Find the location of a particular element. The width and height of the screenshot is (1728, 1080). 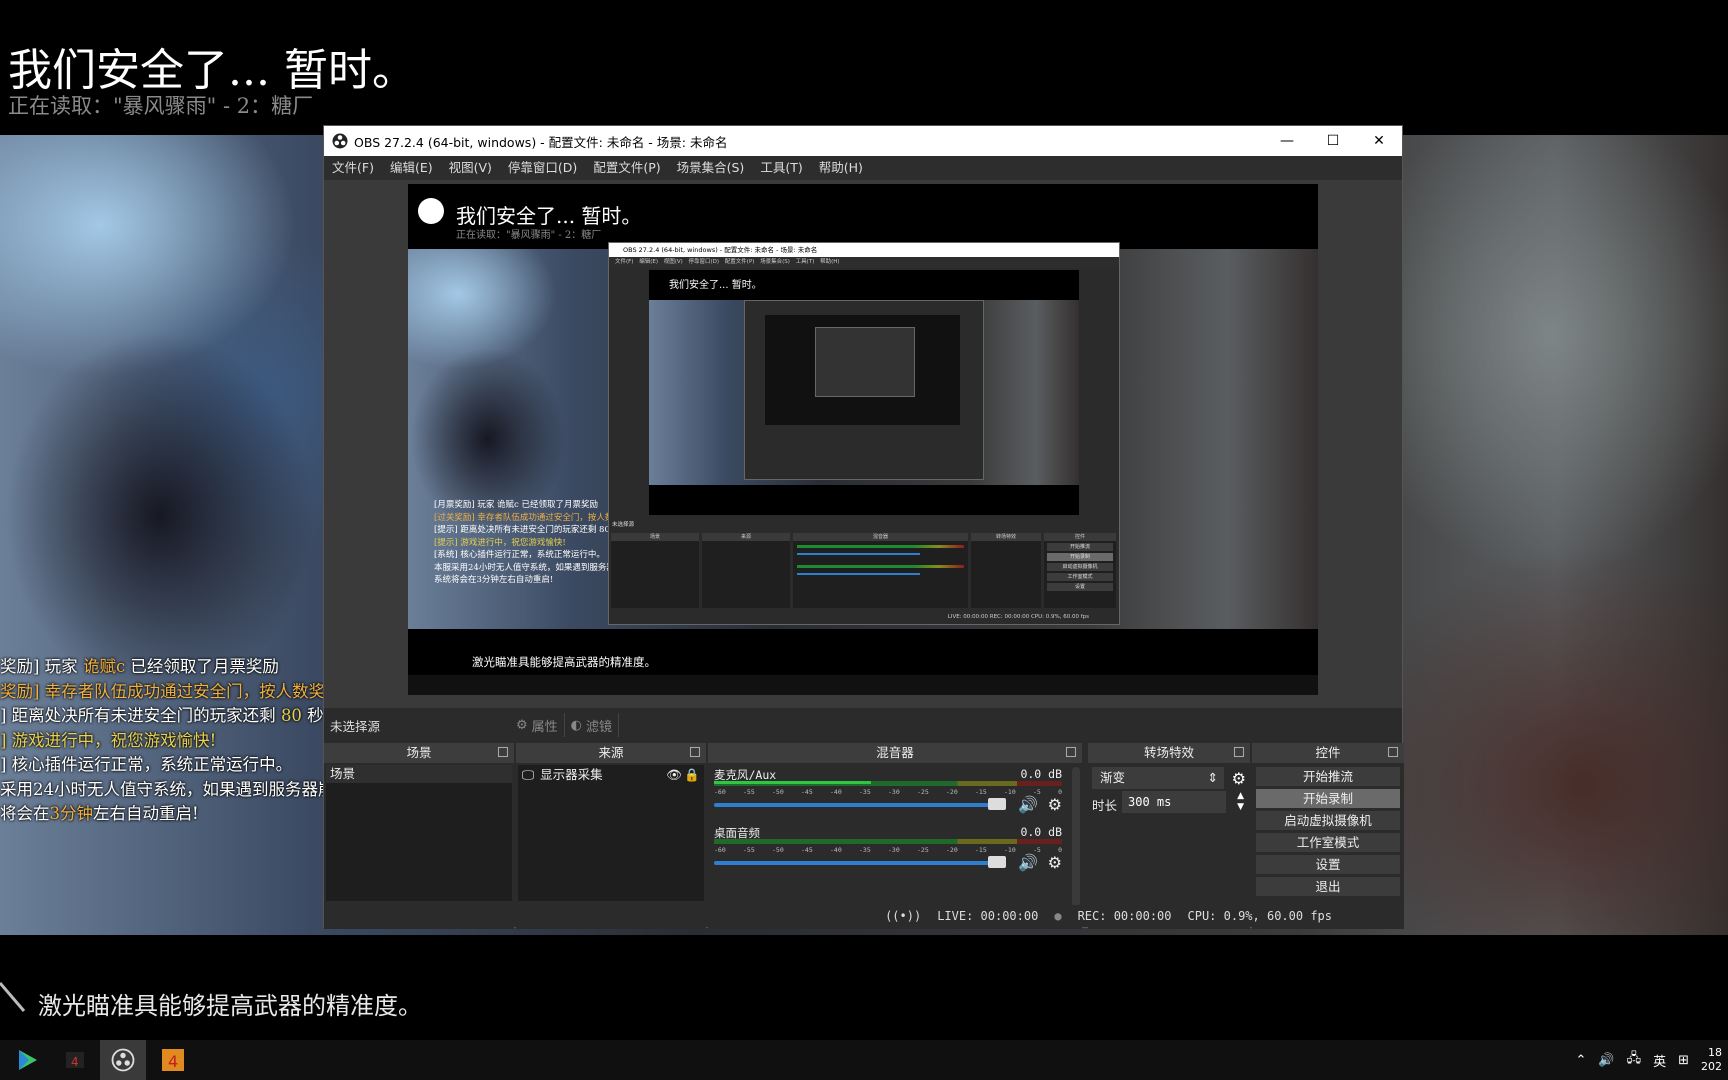

preview-obs-preview: 我们安全了... 暂时。 is located at coordinates (864, 392).